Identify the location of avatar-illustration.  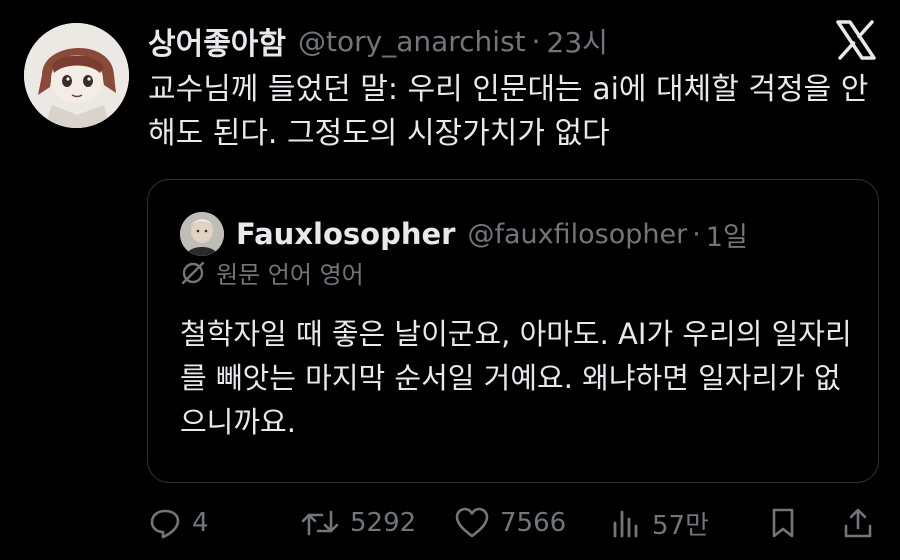
(76, 75).